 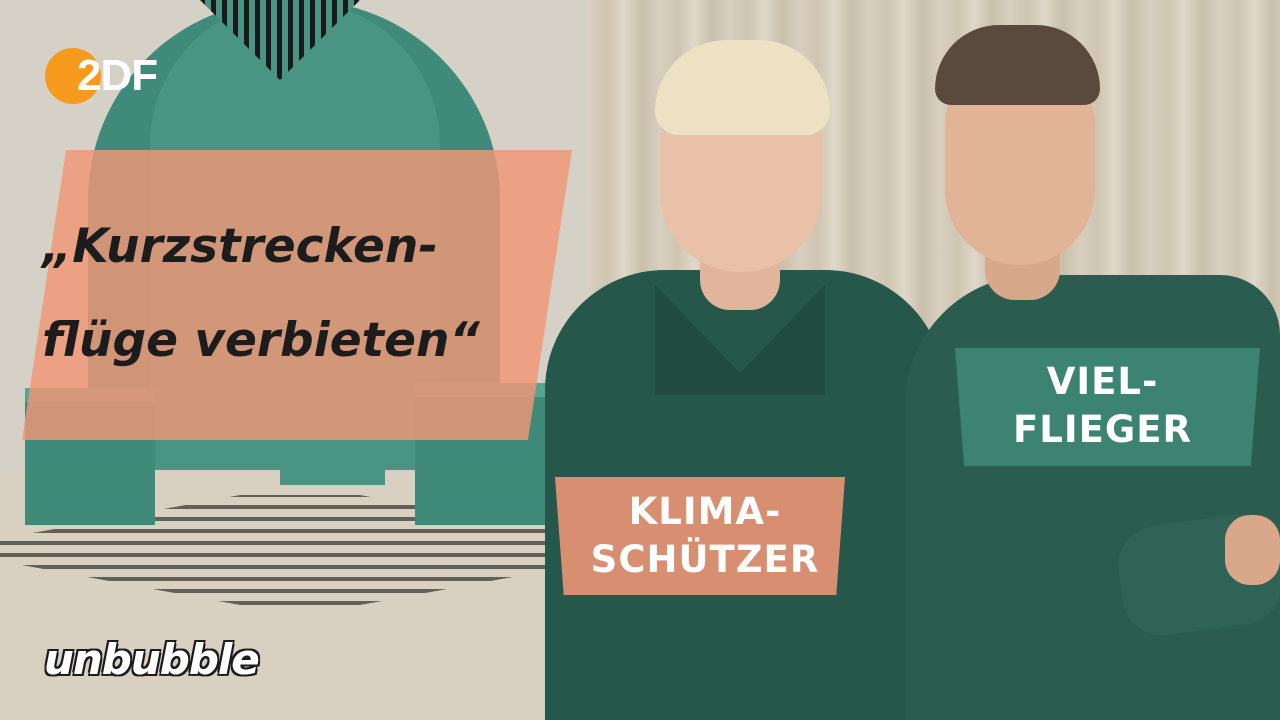 I want to click on label-klimaschuetzer: KLIMA- SCHÜTZER, so click(x=705, y=535).